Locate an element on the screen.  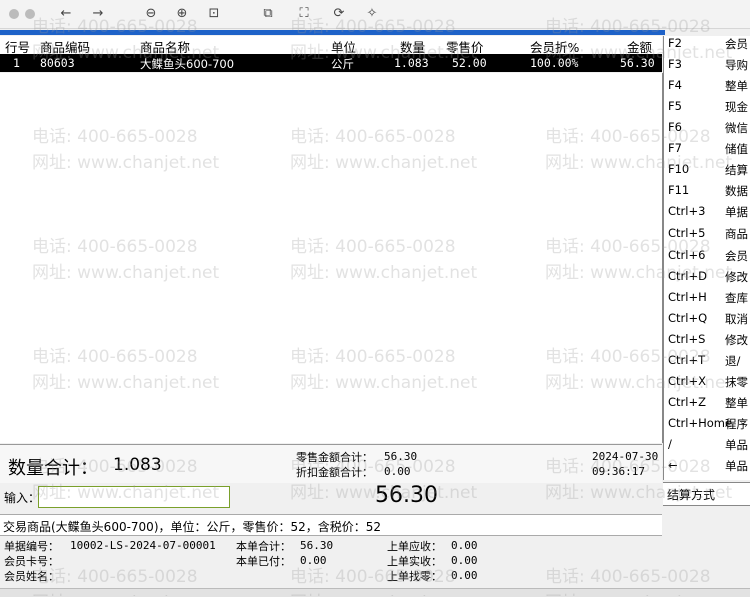
cell-price: 52.00 is located at coordinates (469, 63).